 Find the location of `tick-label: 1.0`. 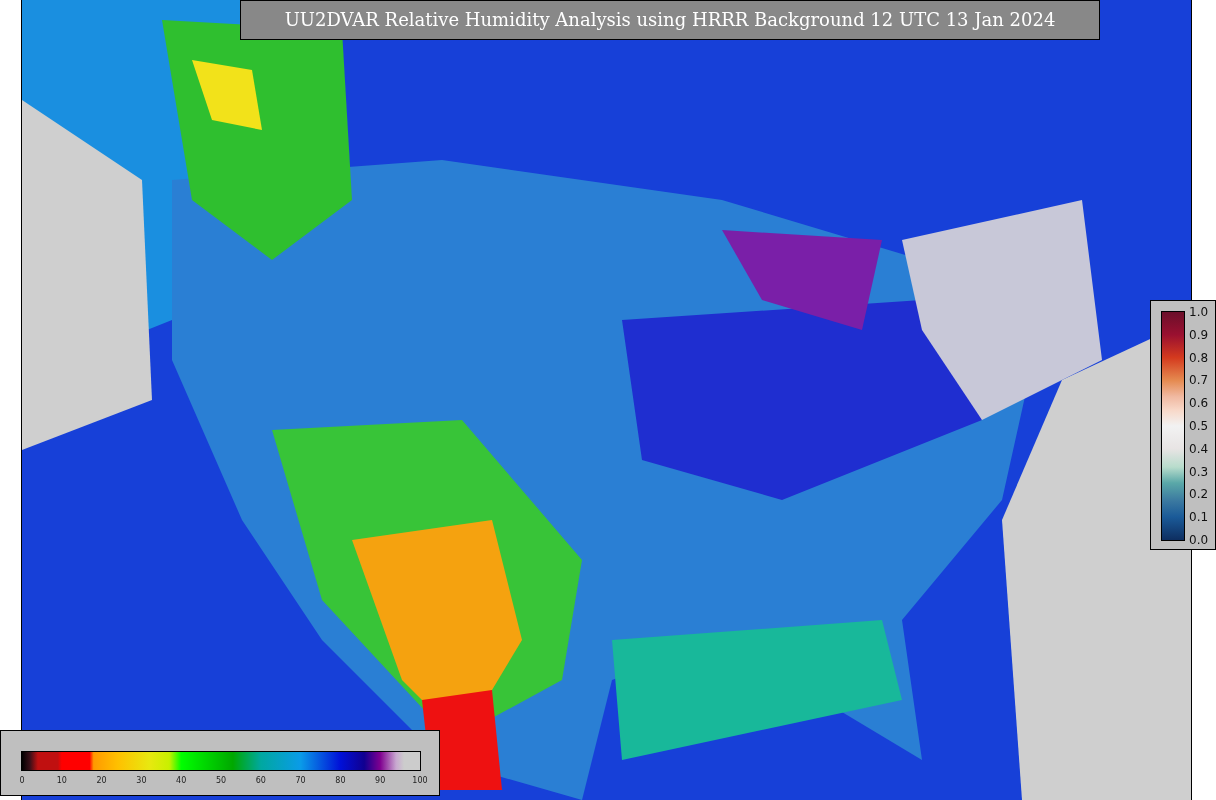

tick-label: 1.0 is located at coordinates (1199, 312).